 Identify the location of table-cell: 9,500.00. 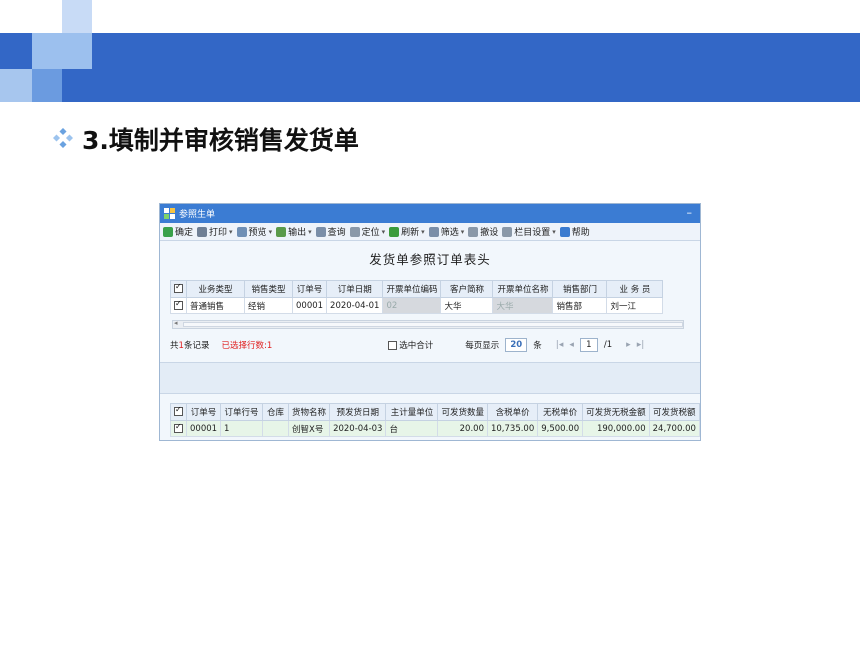
(560, 428).